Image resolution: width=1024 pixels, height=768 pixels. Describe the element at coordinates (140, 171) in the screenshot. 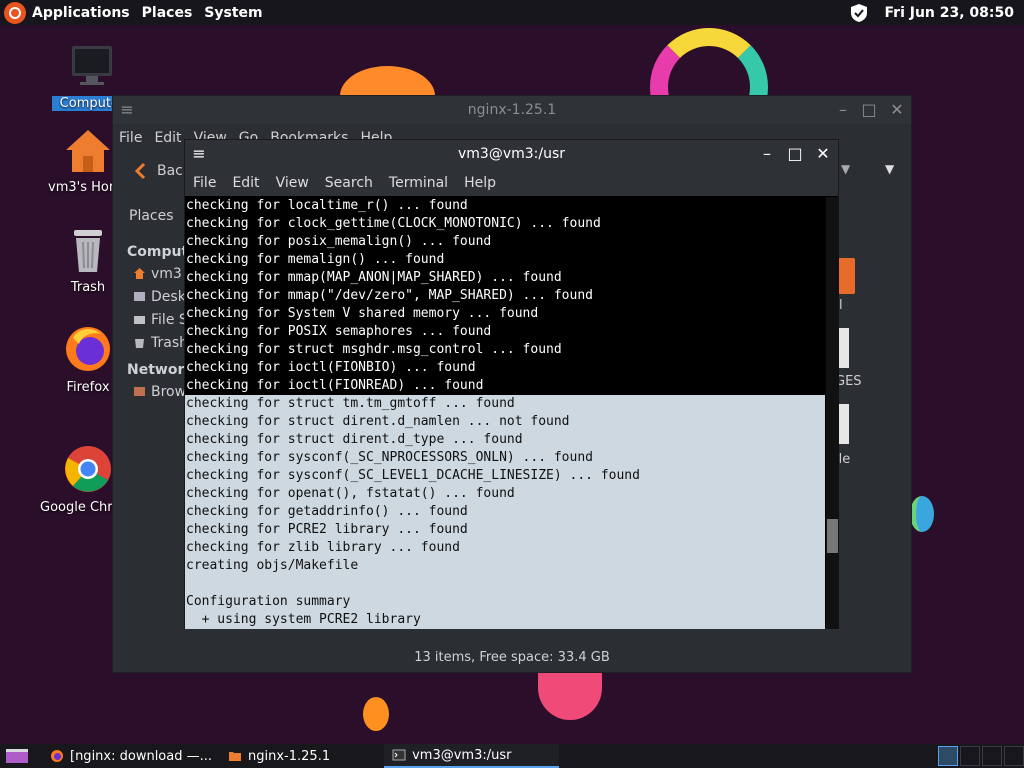

I see `back-arrow-icon` at that location.